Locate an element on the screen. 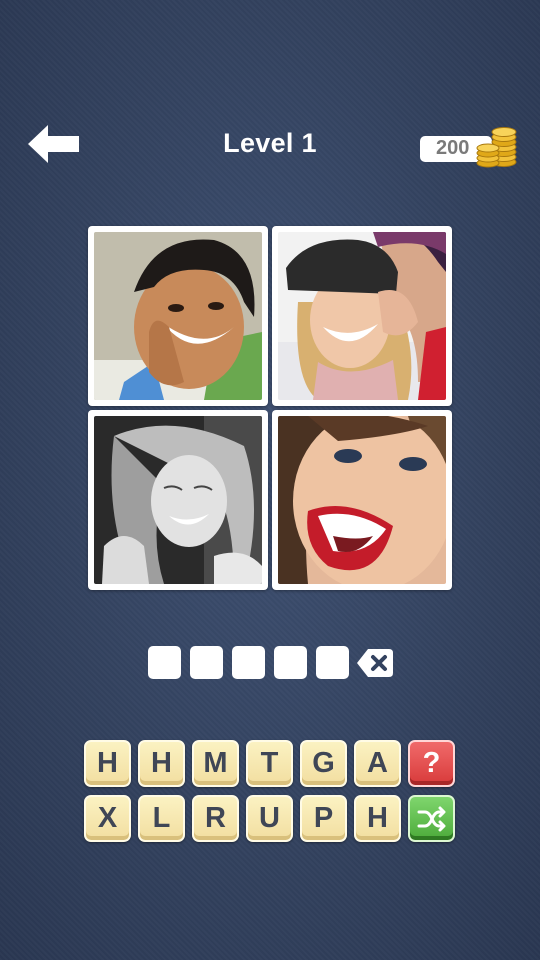 This screenshot has height=960, width=540. shuffle-icon is located at coordinates (431, 818).